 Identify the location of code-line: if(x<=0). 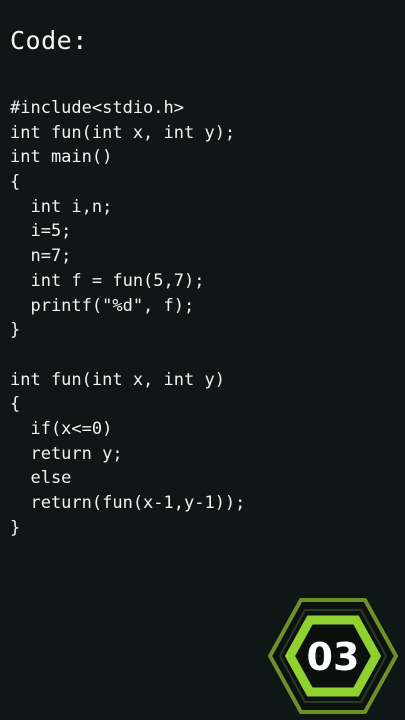
(61, 428).